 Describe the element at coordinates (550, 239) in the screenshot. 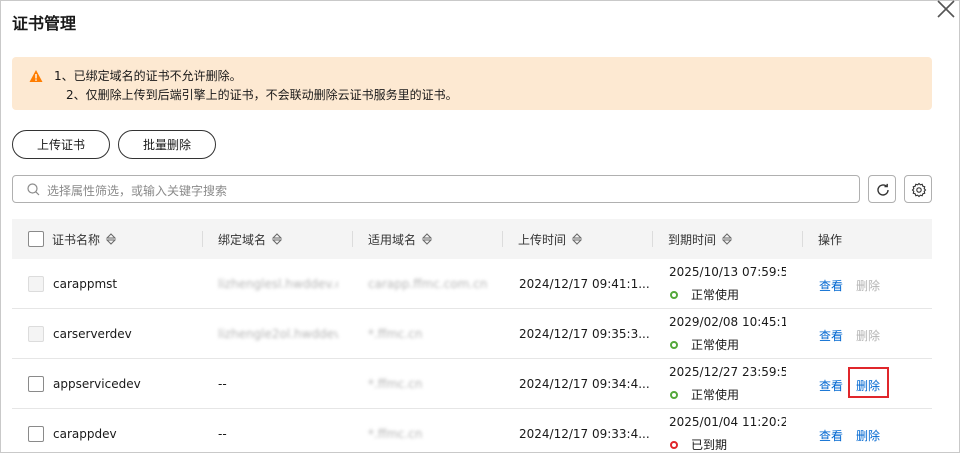

I see `column-header-upload-time: 上传时间` at that location.